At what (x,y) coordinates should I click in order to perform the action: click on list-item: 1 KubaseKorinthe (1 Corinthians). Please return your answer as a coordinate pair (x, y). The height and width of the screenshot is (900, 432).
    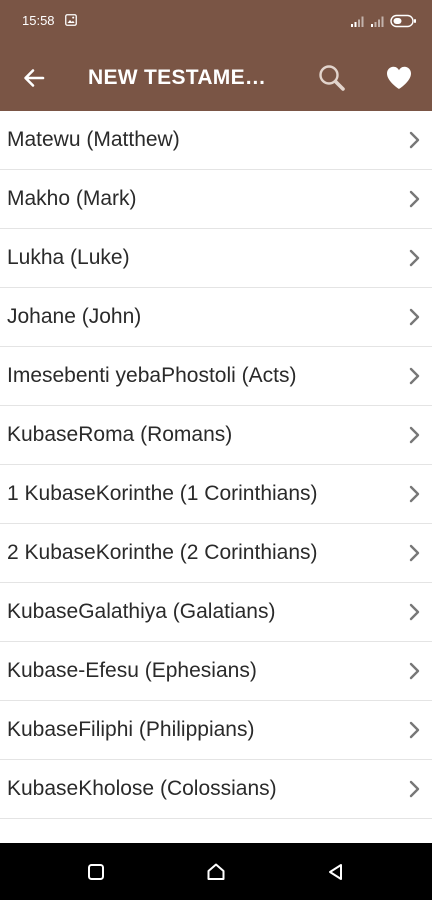
    Looking at the image, I should click on (216, 494).